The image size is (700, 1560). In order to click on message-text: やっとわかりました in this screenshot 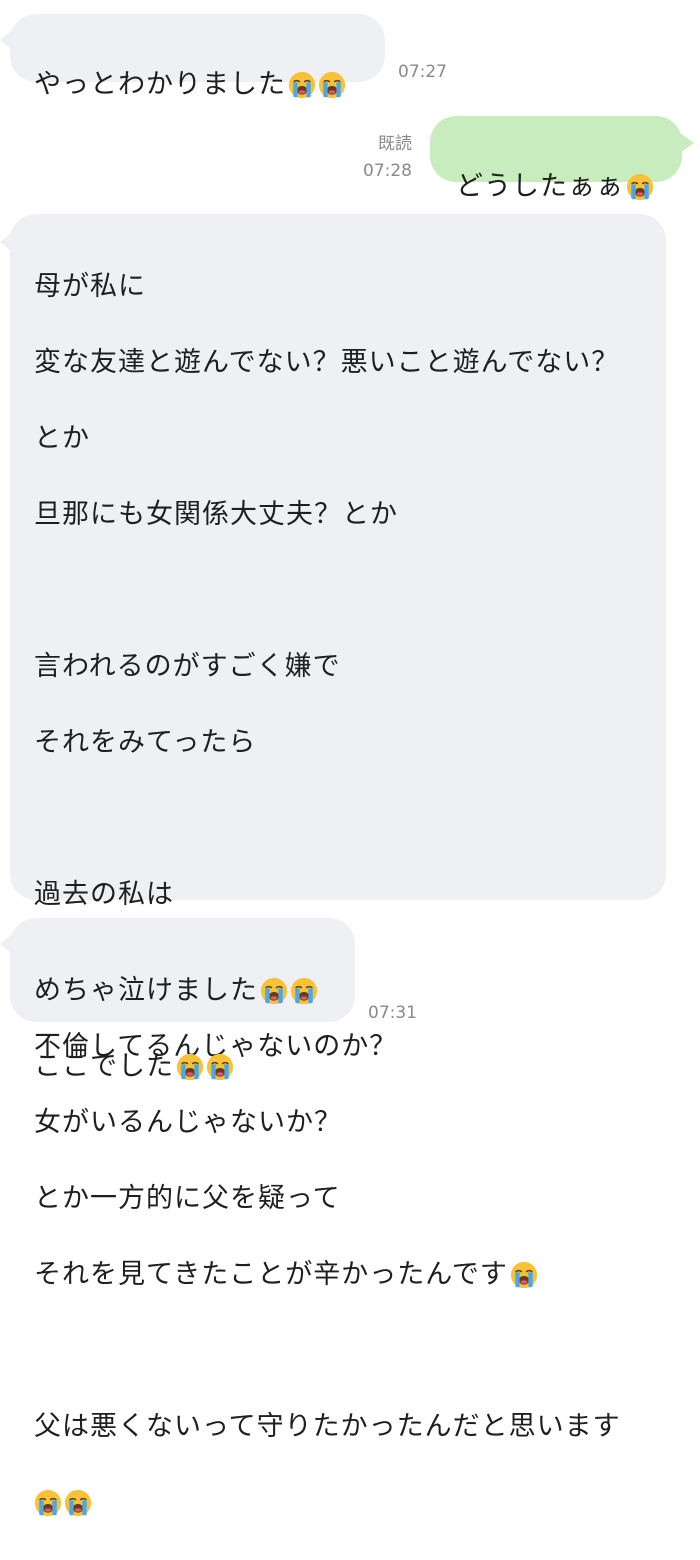, I will do `click(160, 84)`.